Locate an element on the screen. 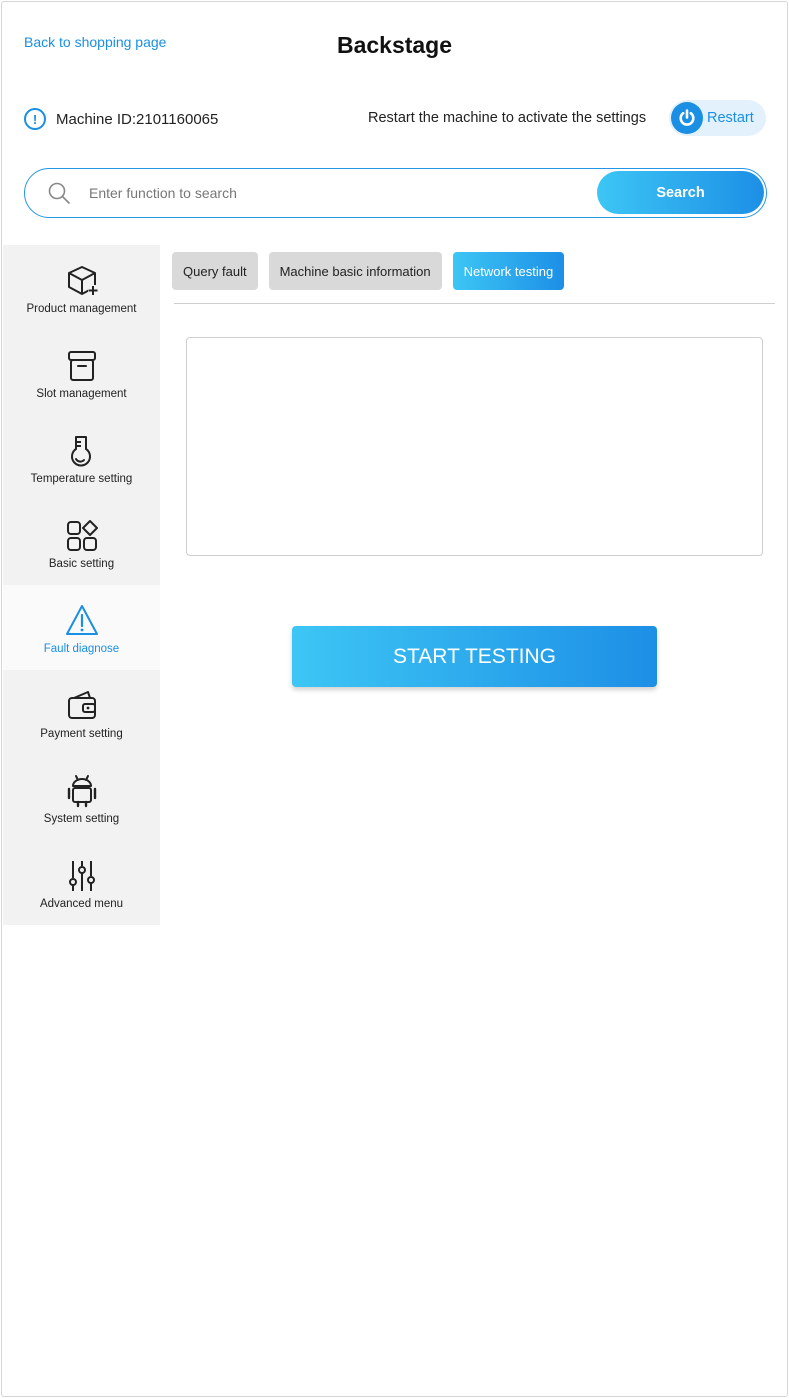 The image size is (789, 1398). sidebar-item-fault-diagnose: Fault diagnose is located at coordinates (81, 627).